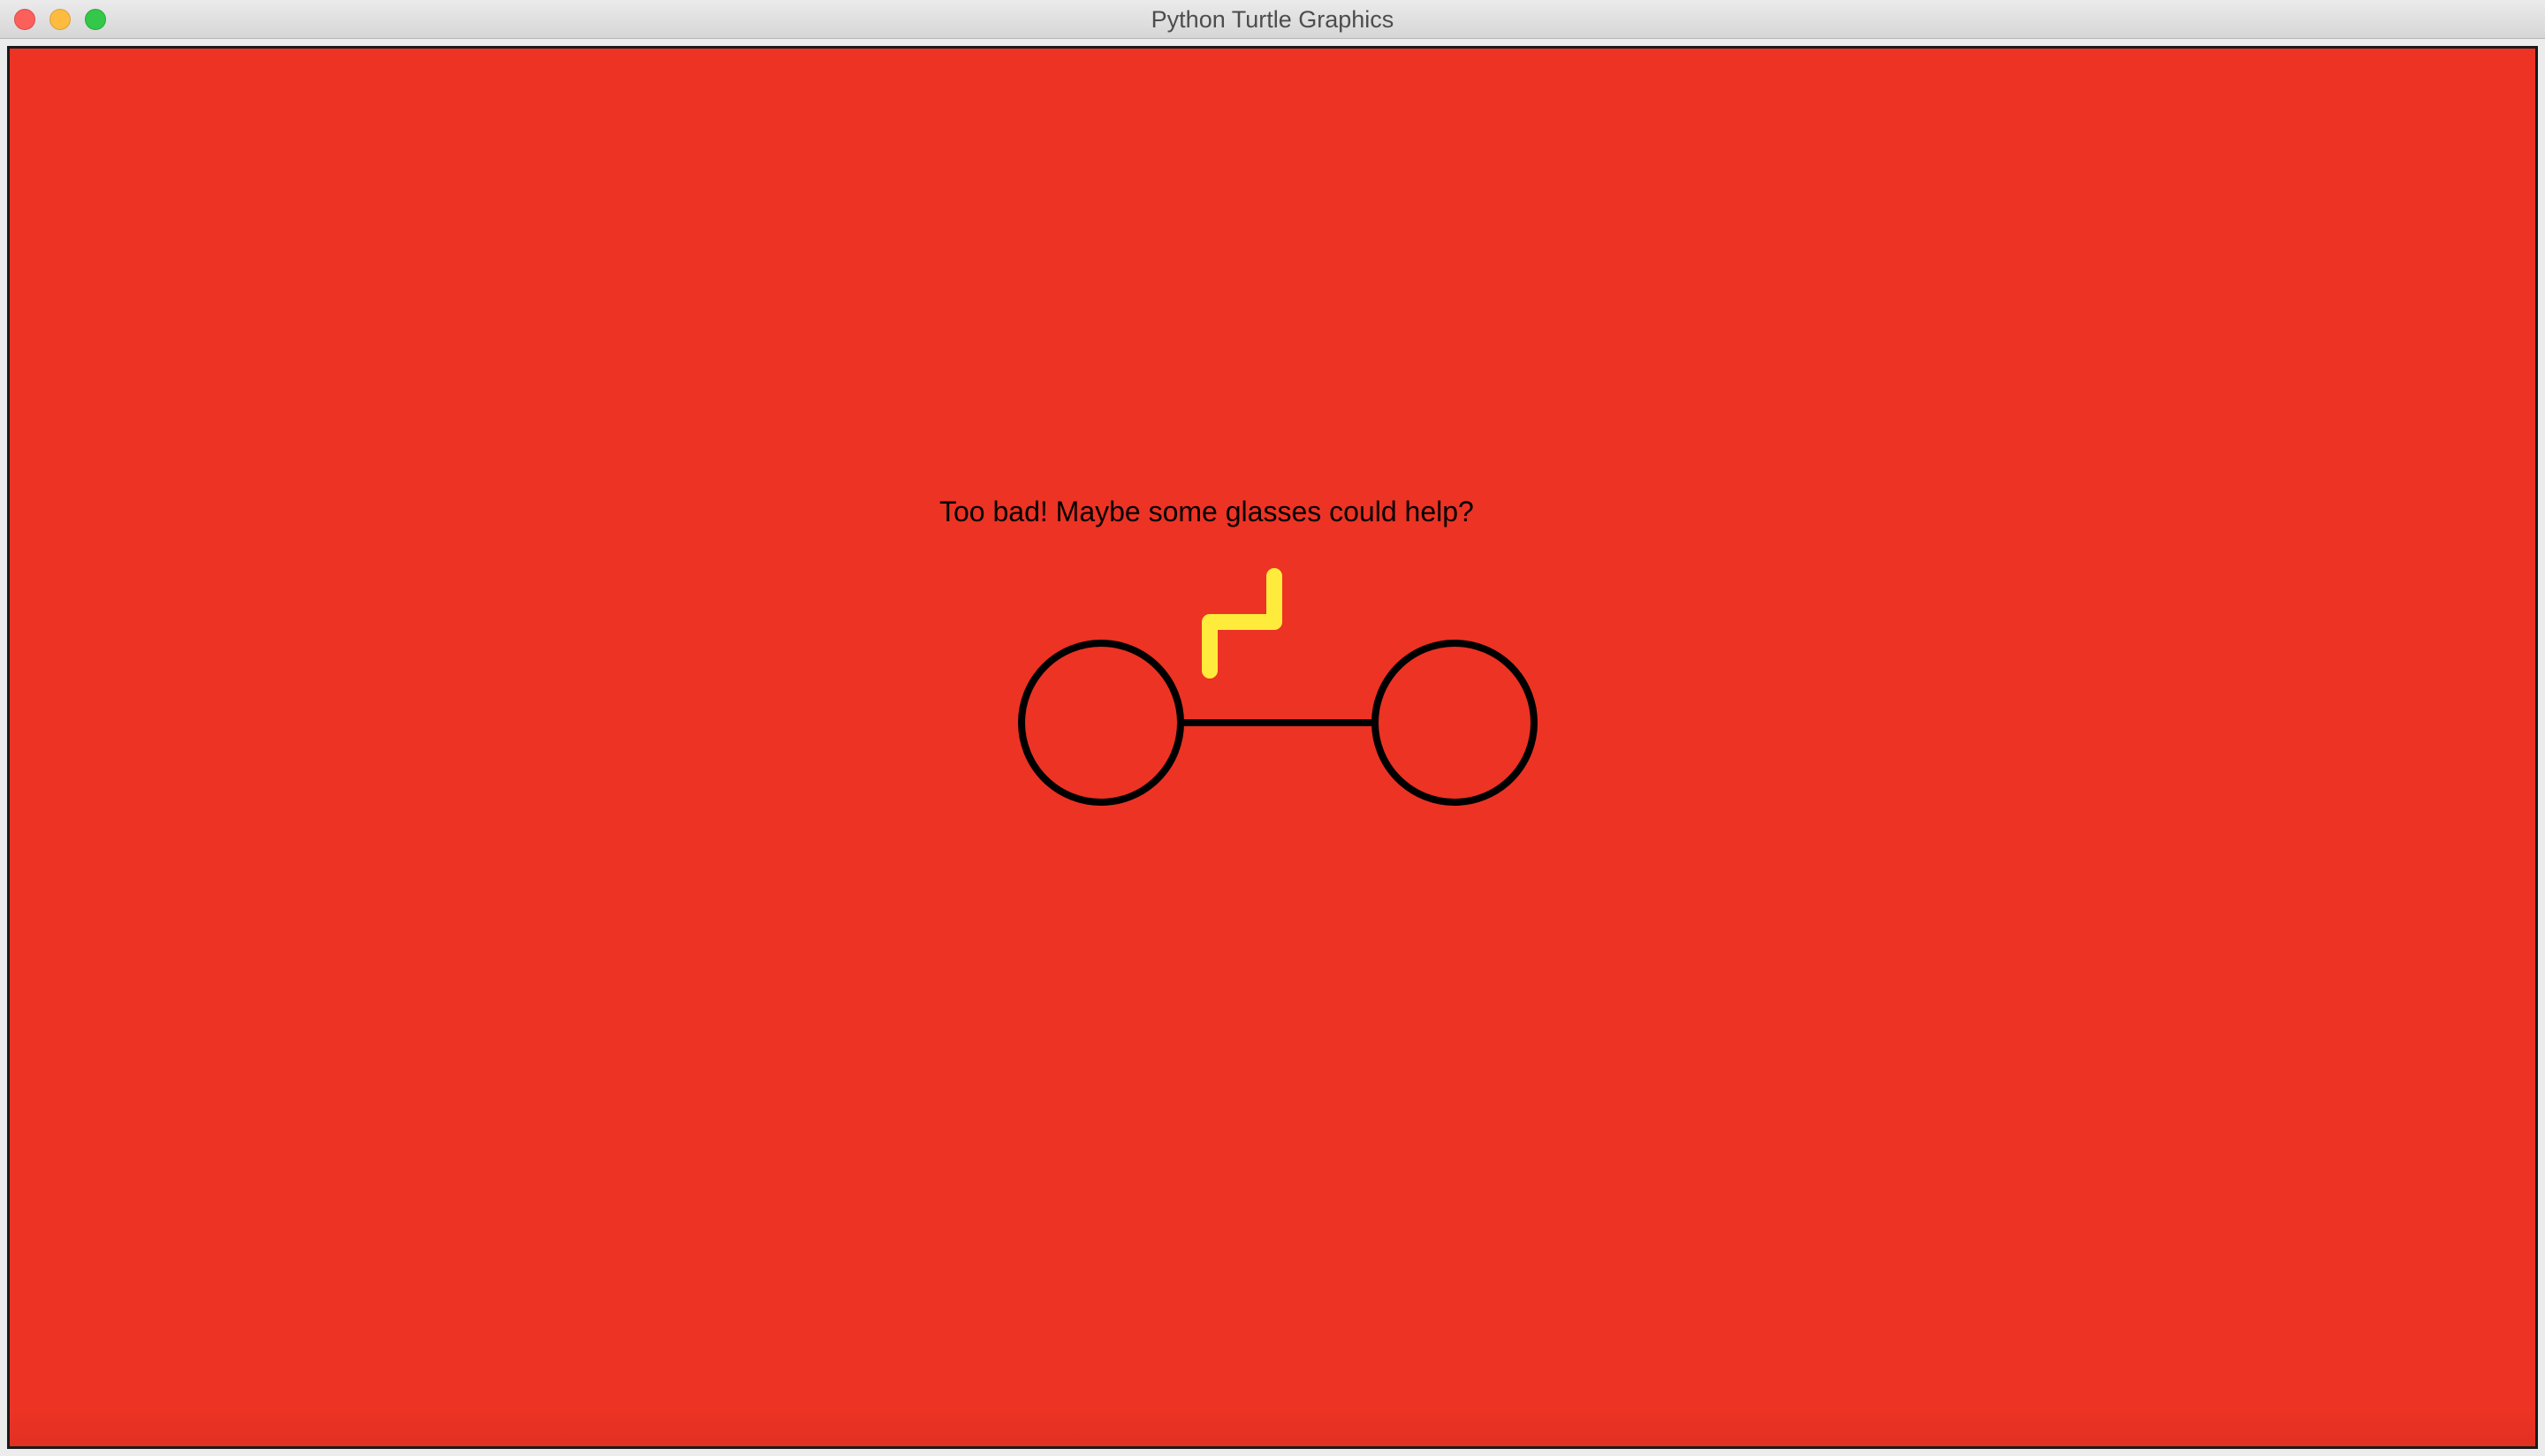 The image size is (2545, 1456). I want to click on glasses-right-lens, so click(1454, 723).